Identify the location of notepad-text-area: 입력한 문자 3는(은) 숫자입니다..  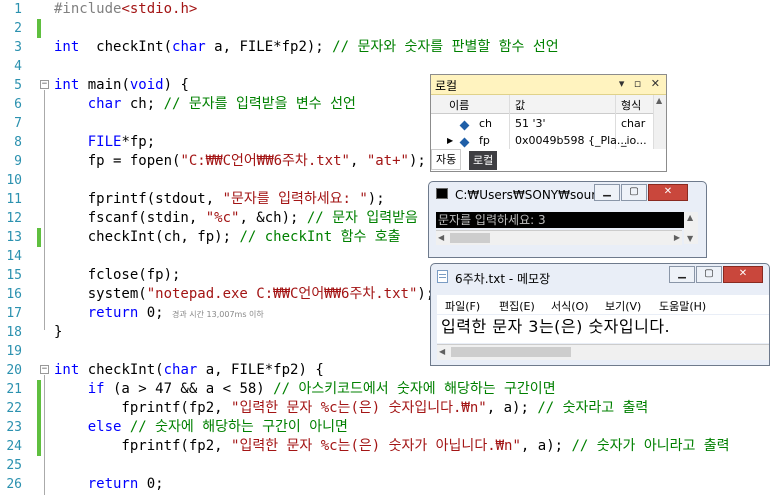
(603, 329).